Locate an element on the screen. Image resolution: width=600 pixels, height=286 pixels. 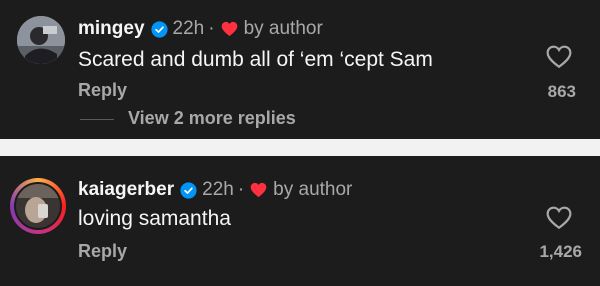
comment-text: Scared and dumb all of ‘em ‘cept Sam is located at coordinates (255, 59).